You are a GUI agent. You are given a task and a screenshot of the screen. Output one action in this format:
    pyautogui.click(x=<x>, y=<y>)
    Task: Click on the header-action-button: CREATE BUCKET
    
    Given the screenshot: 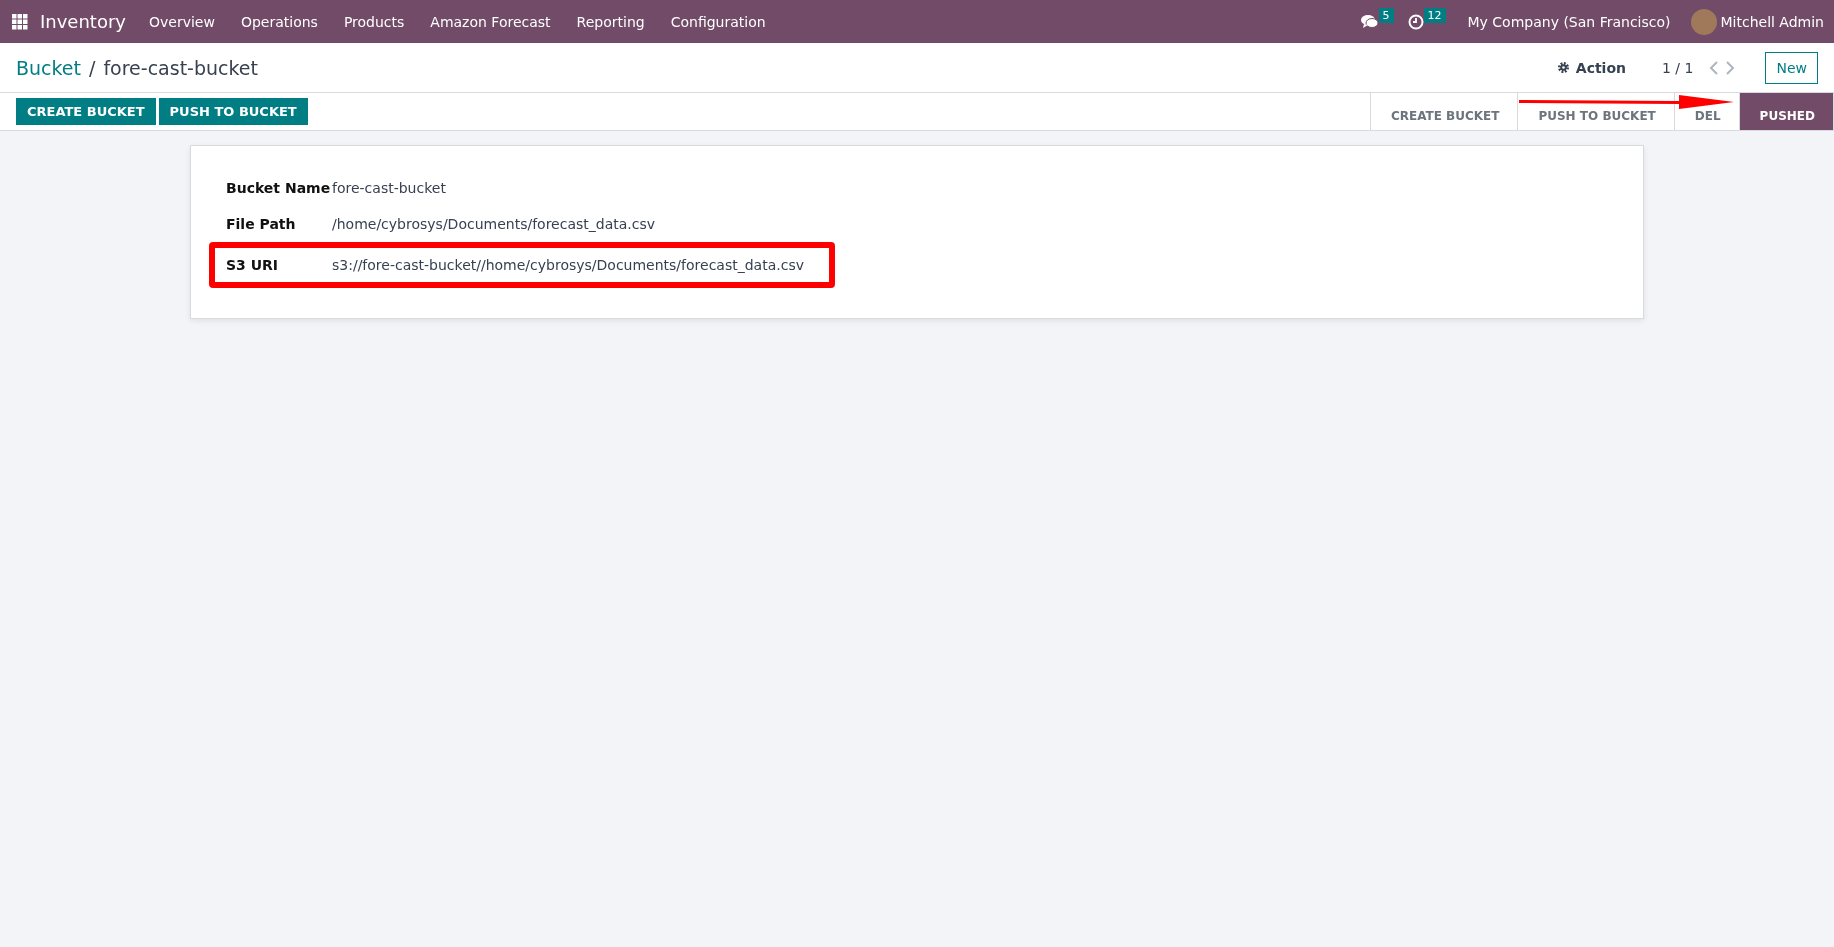 What is the action you would take?
    pyautogui.click(x=86, y=111)
    